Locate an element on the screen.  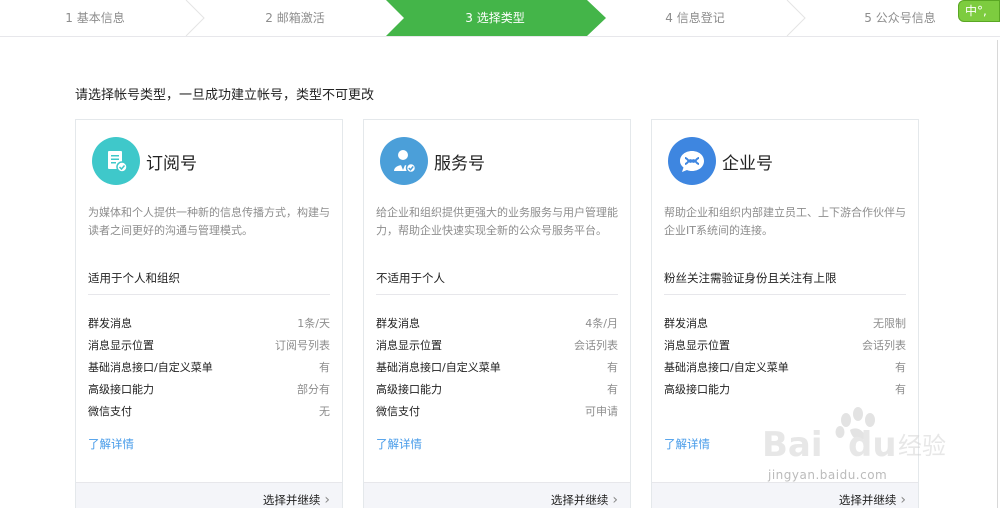
card-header: 订阅号 is located at coordinates (144, 161).